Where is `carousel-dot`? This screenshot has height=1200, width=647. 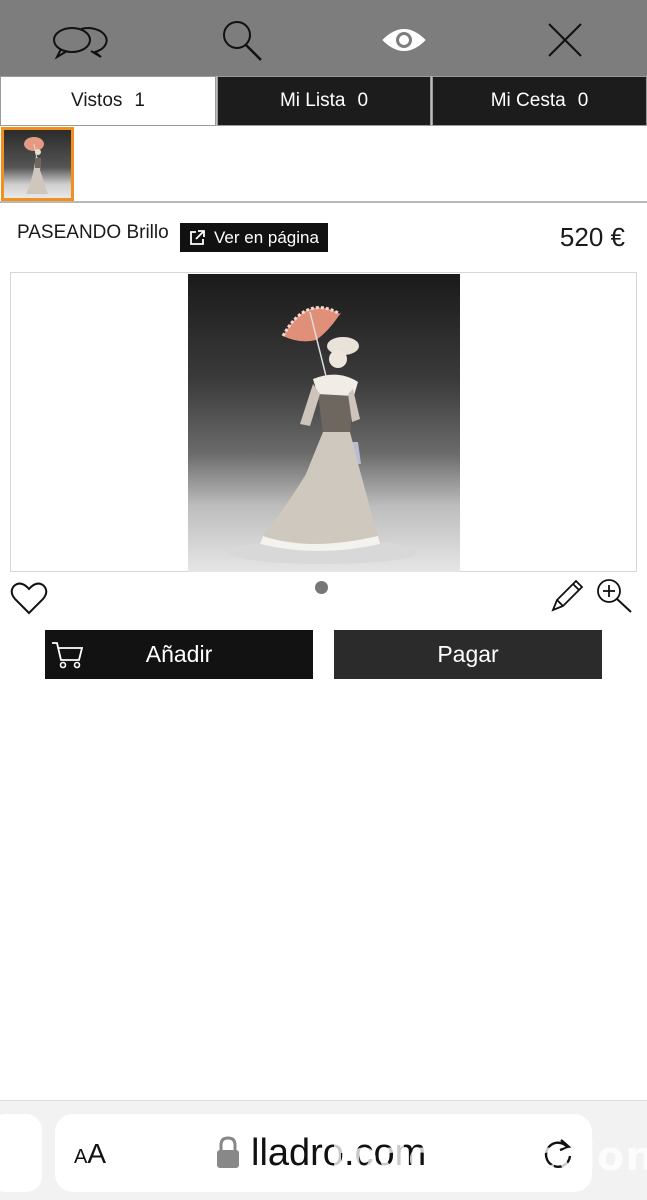
carousel-dot is located at coordinates (321, 587).